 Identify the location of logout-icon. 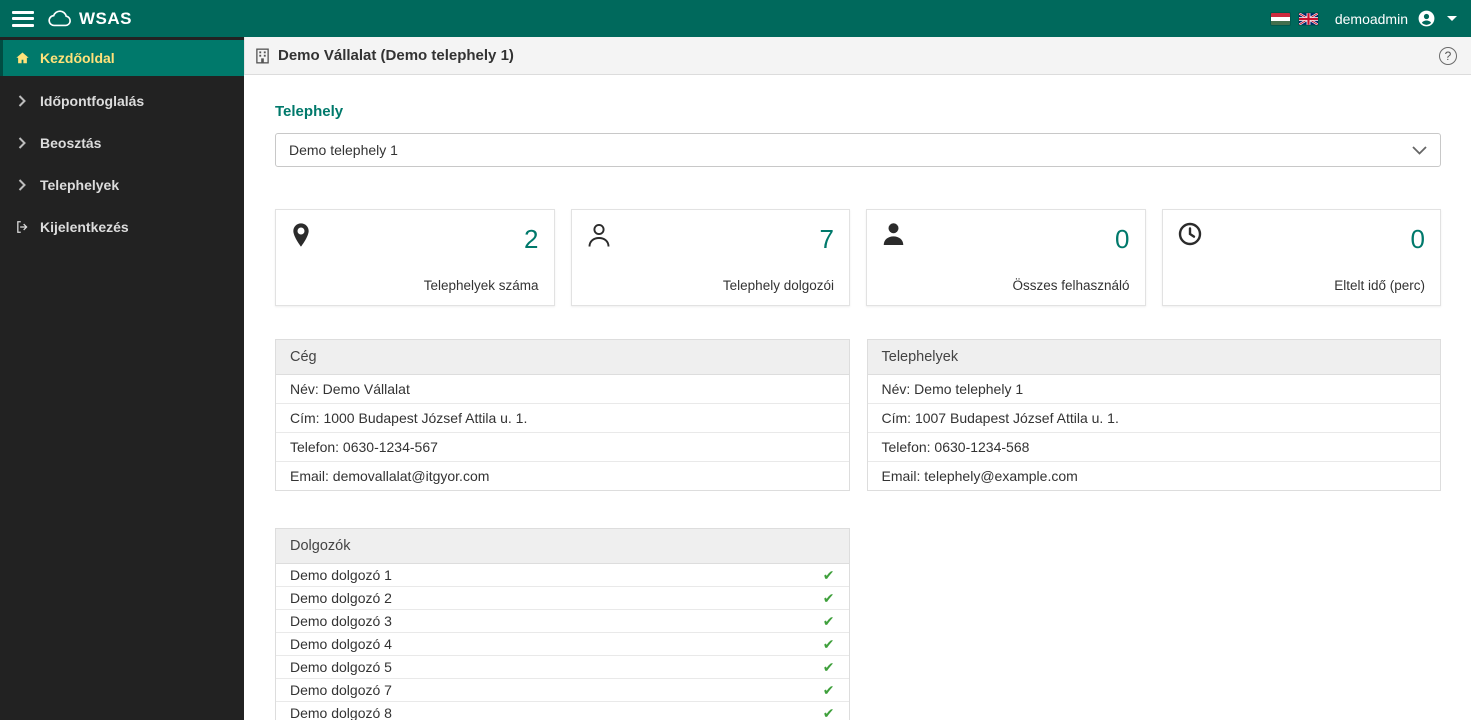
(22, 227).